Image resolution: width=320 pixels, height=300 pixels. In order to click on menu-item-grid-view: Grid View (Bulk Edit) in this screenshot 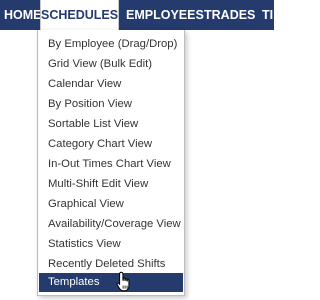, I will do `click(111, 64)`.